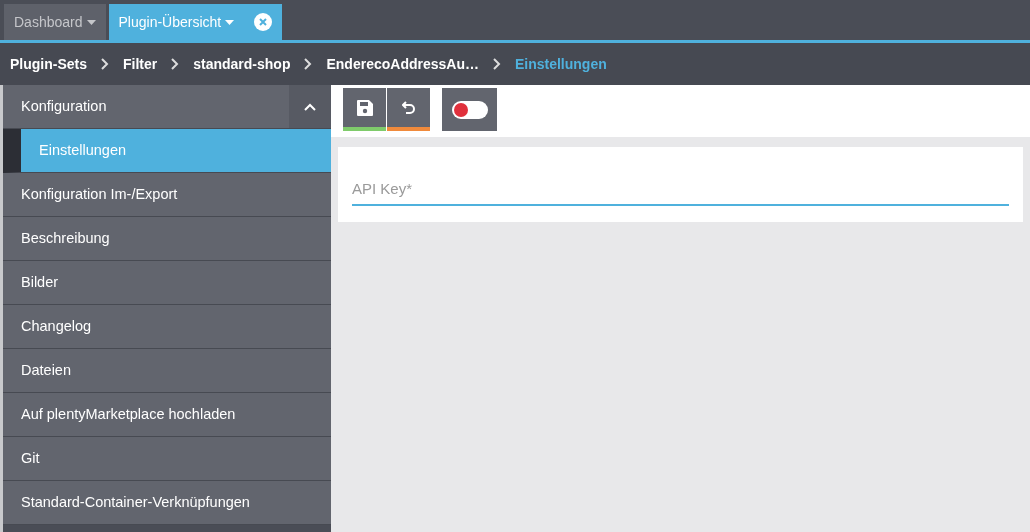 Image resolution: width=1030 pixels, height=532 pixels. What do you see at coordinates (140, 64) in the screenshot?
I see `breadcrumb-link: Filter` at bounding box center [140, 64].